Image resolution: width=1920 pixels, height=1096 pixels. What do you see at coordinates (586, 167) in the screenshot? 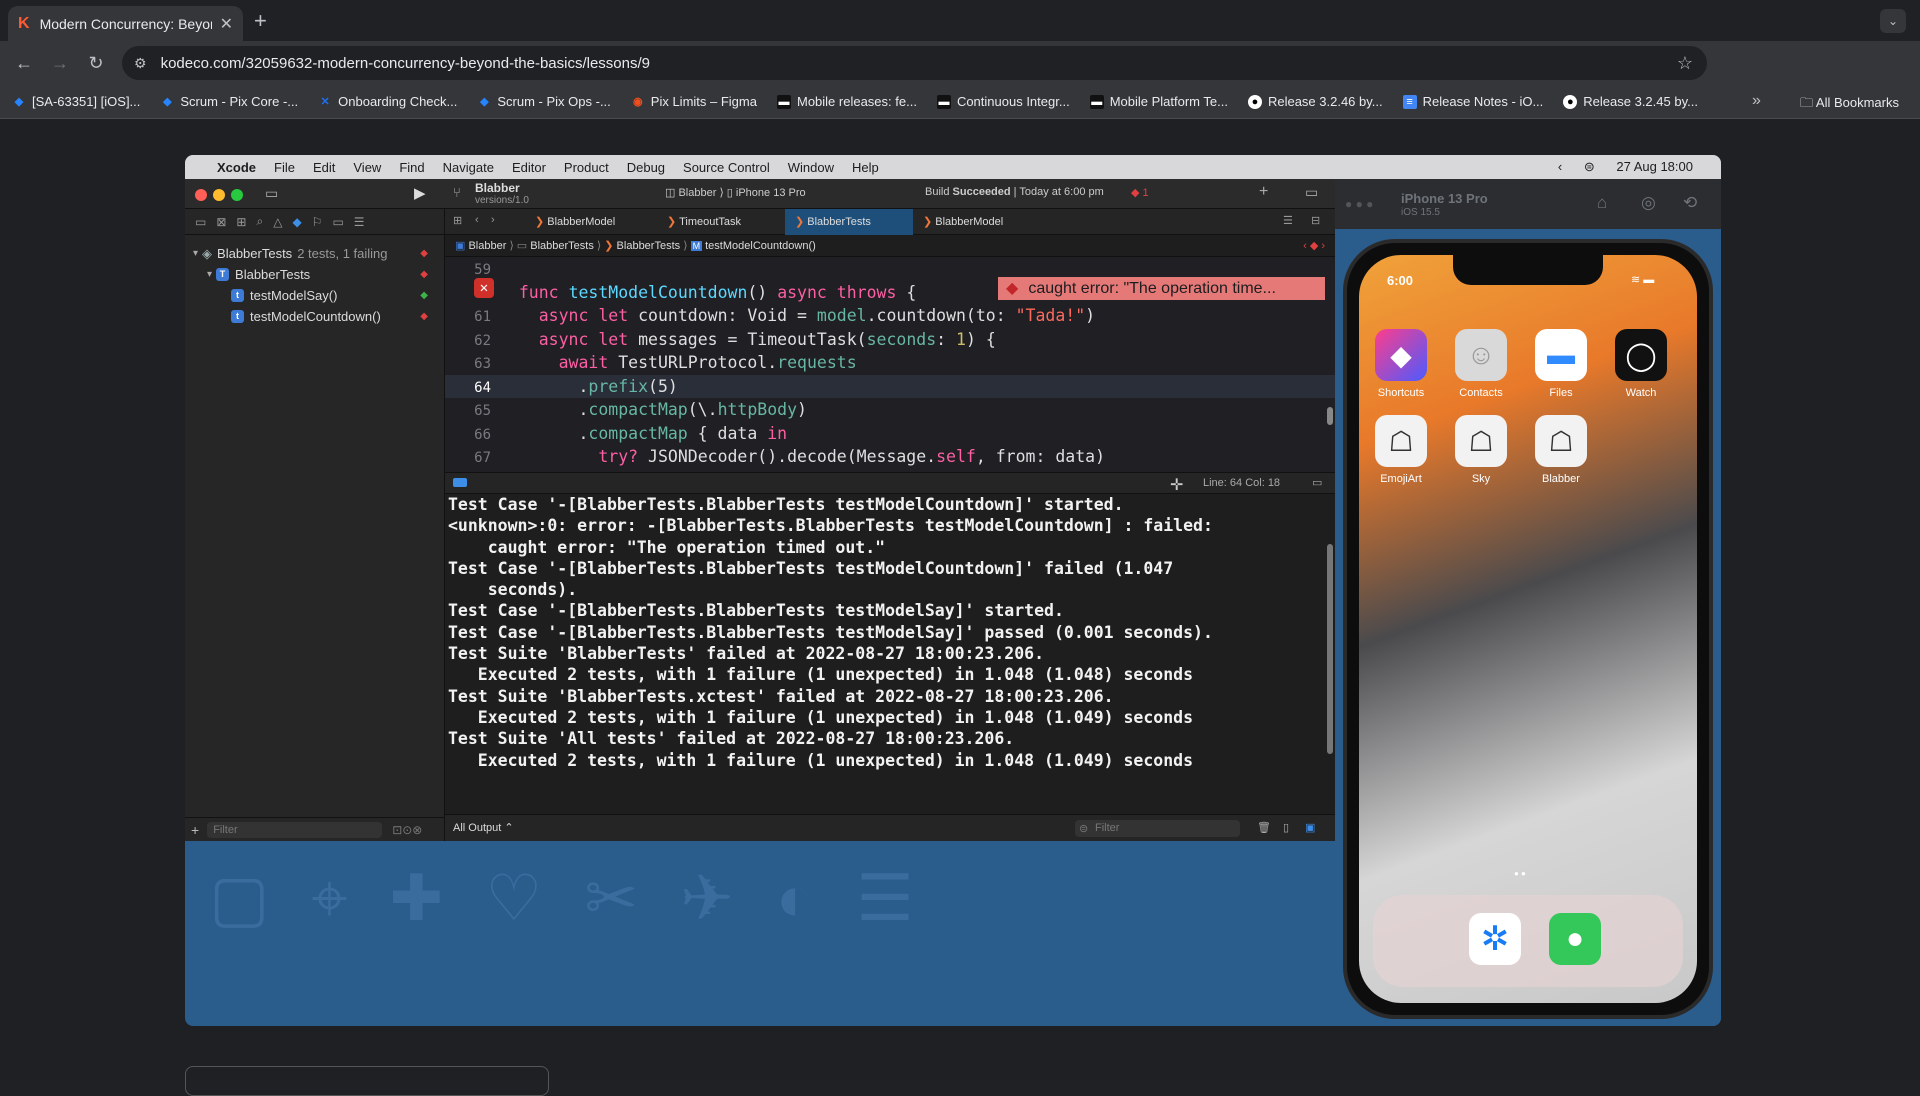
I see `menu-product: Product` at bounding box center [586, 167].